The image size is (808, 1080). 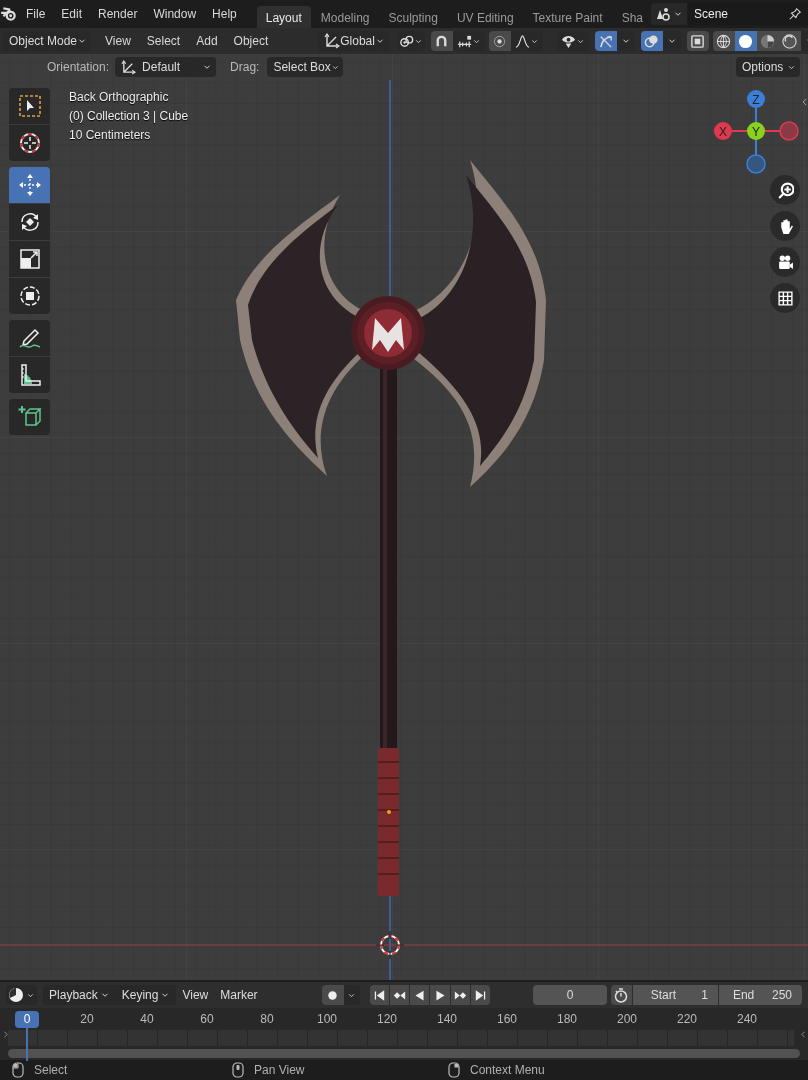 I want to click on viewport-info-text: Back Orthographic, so click(x=119, y=97).